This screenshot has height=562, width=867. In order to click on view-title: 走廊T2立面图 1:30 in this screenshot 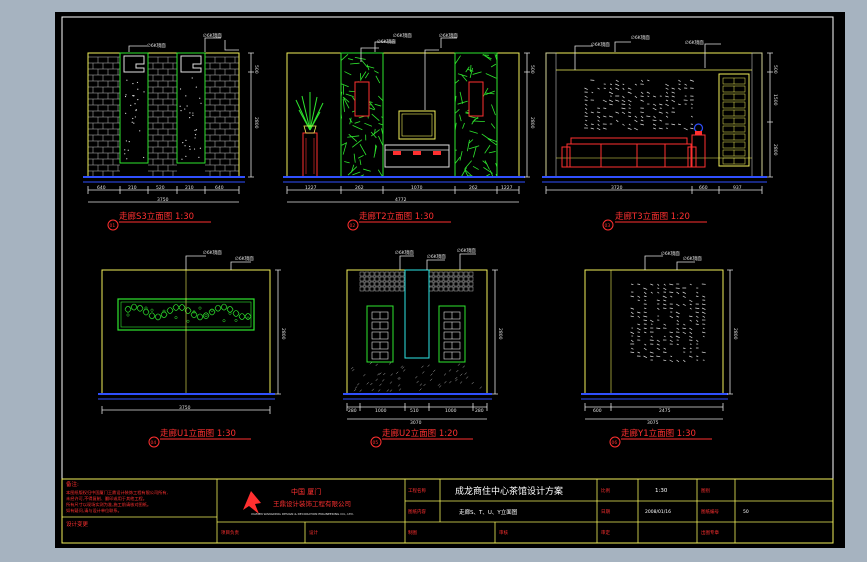, I will do `click(396, 216)`.